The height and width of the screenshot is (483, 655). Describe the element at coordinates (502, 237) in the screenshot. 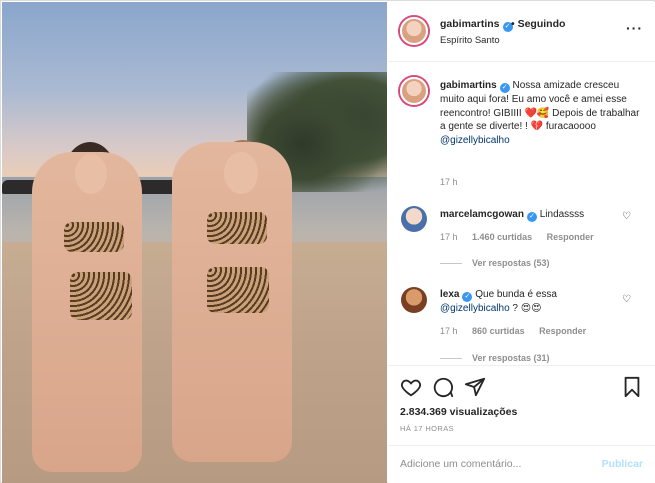

I see `comment-likes: 1.460 curtidas` at that location.